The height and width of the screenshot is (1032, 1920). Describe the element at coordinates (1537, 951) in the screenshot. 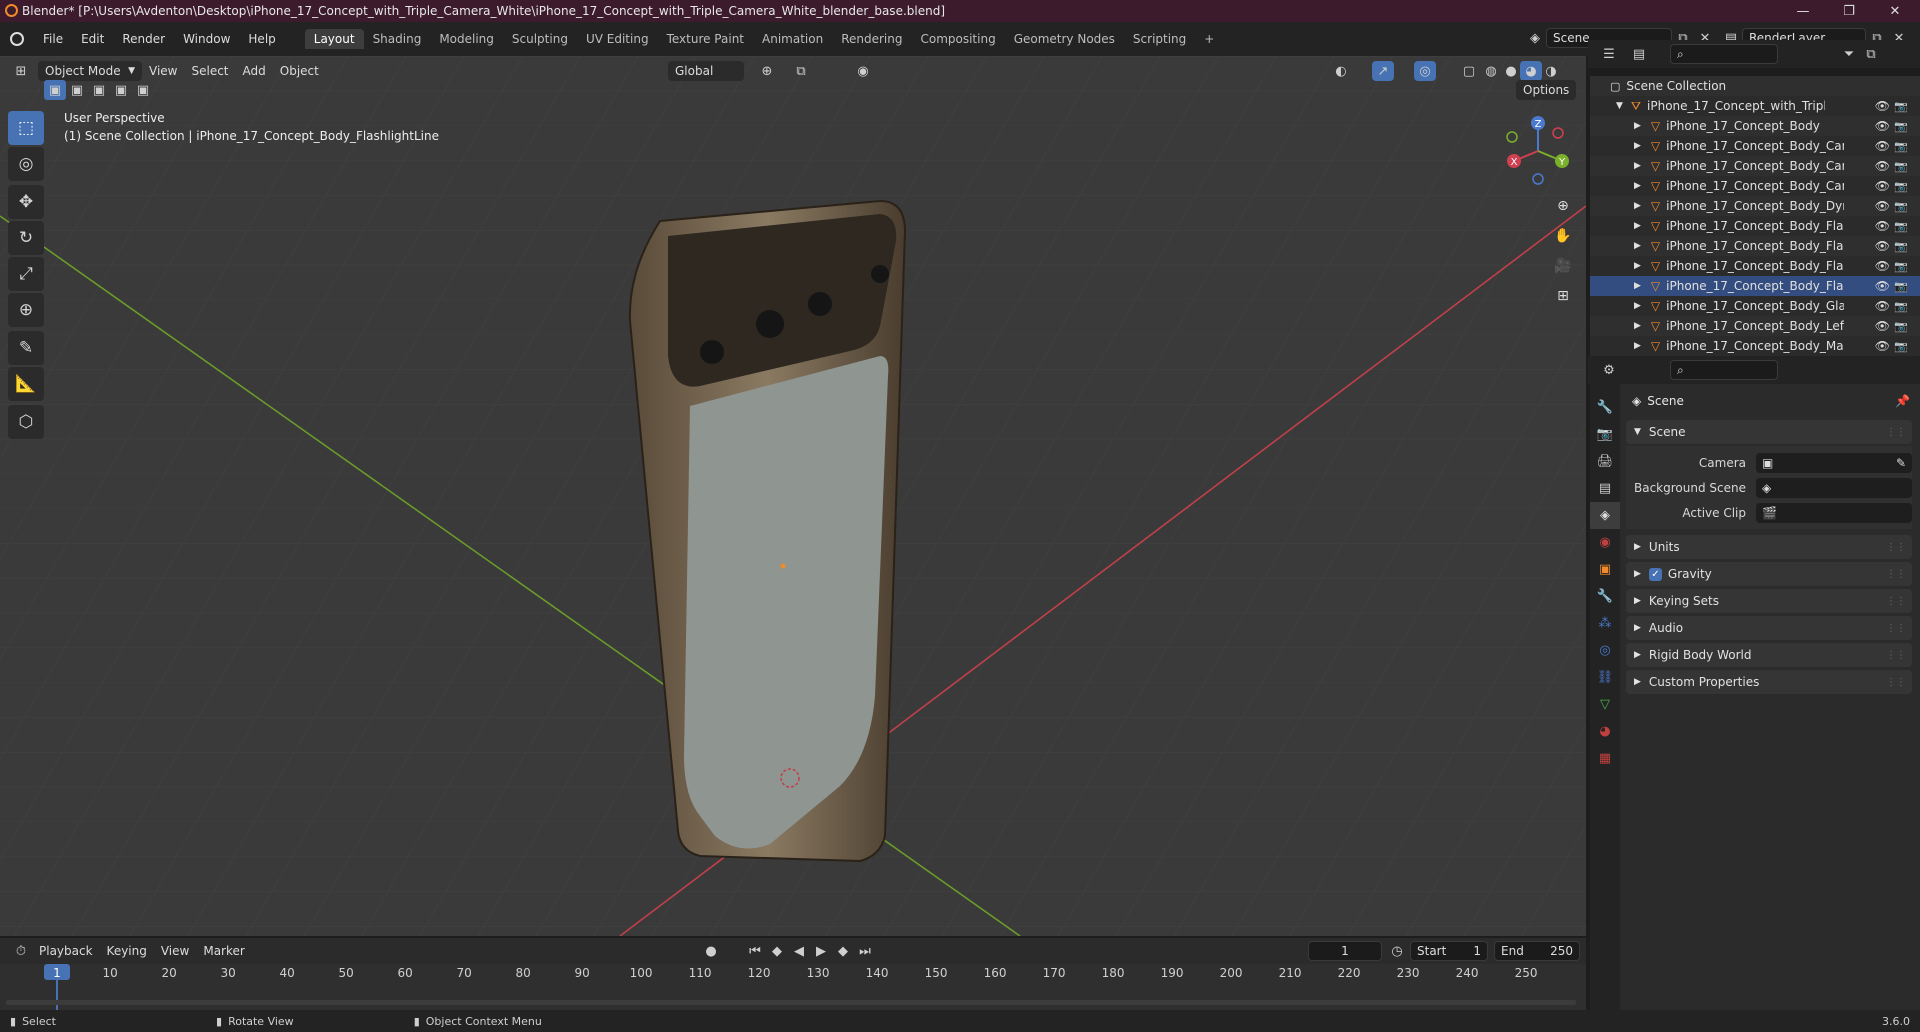

I see `end-frame-field: End 250` at that location.